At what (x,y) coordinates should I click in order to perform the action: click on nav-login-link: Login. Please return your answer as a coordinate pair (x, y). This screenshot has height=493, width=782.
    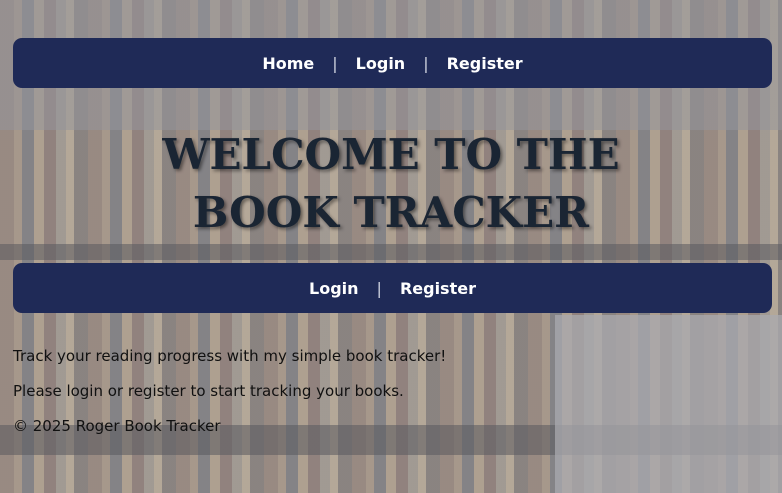
    Looking at the image, I should click on (381, 63).